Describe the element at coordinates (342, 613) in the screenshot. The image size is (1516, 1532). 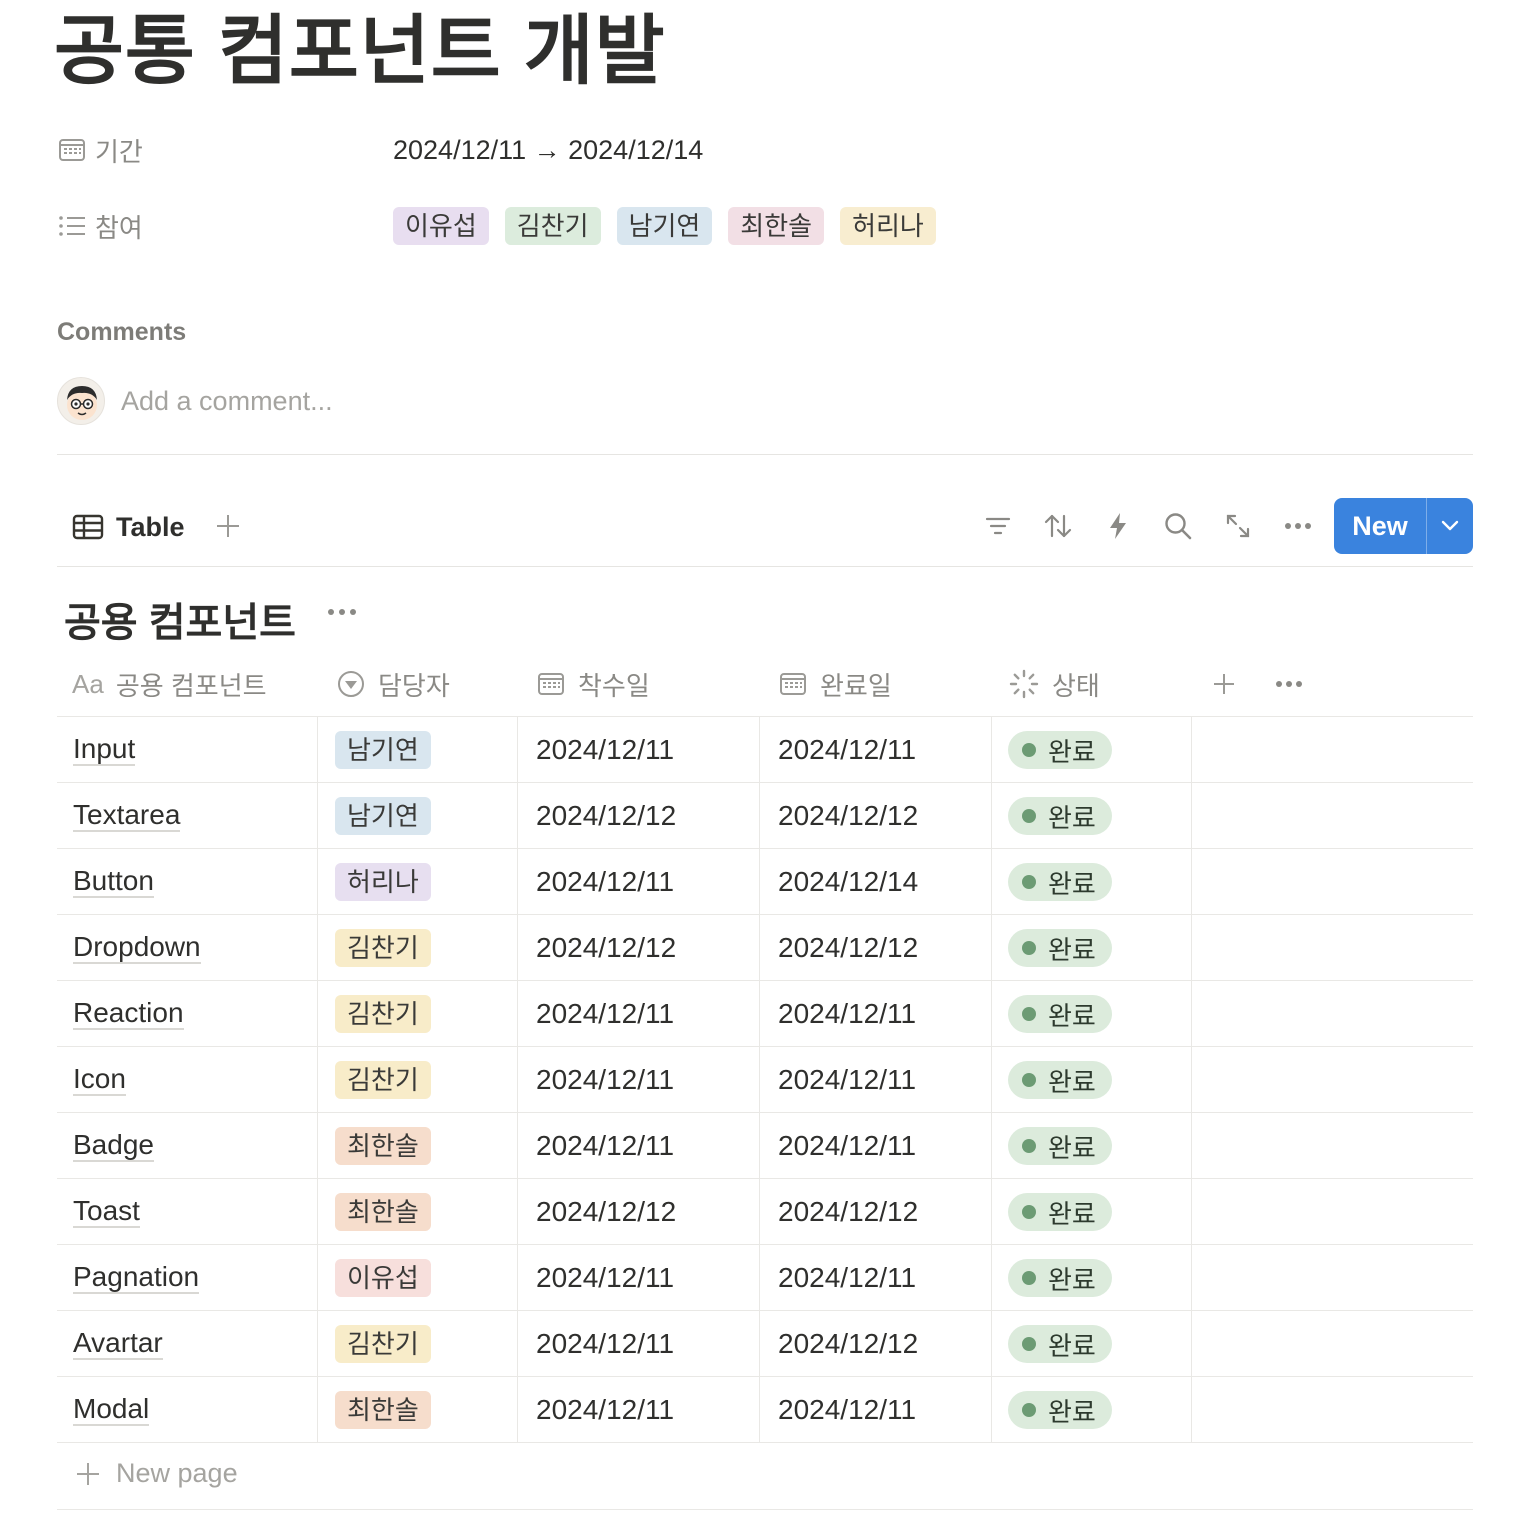
I see `database-more-button` at that location.